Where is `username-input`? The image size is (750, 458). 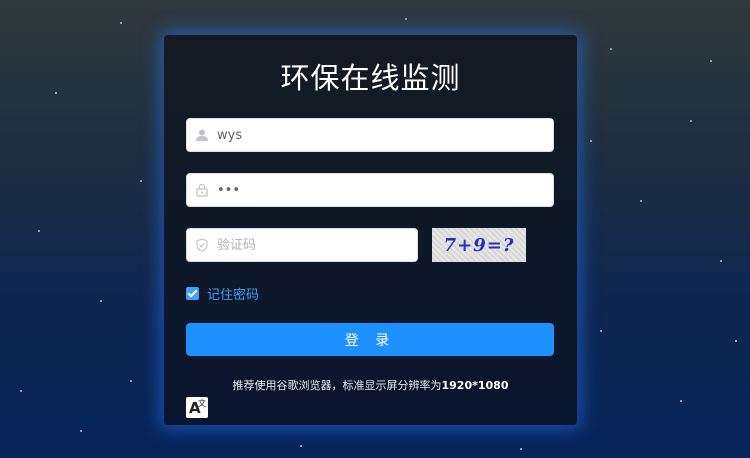
username-input is located at coordinates (382, 135).